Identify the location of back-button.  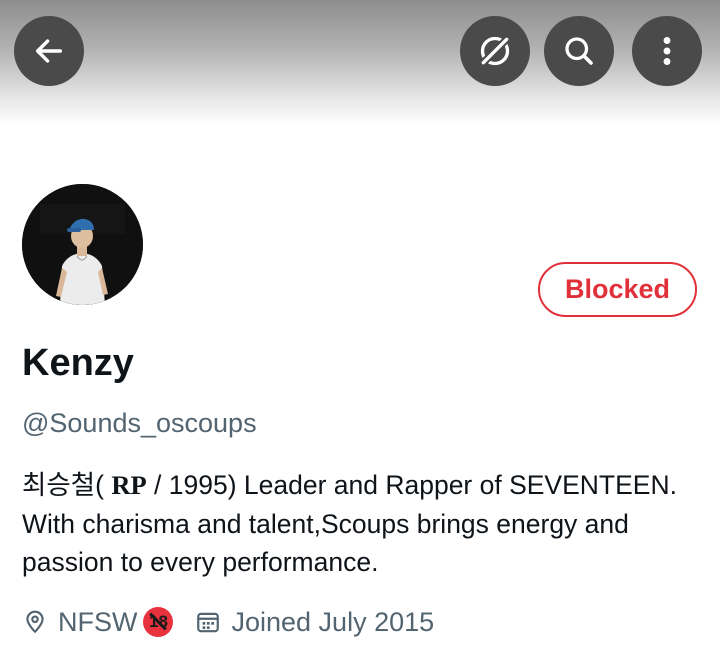
(49, 51).